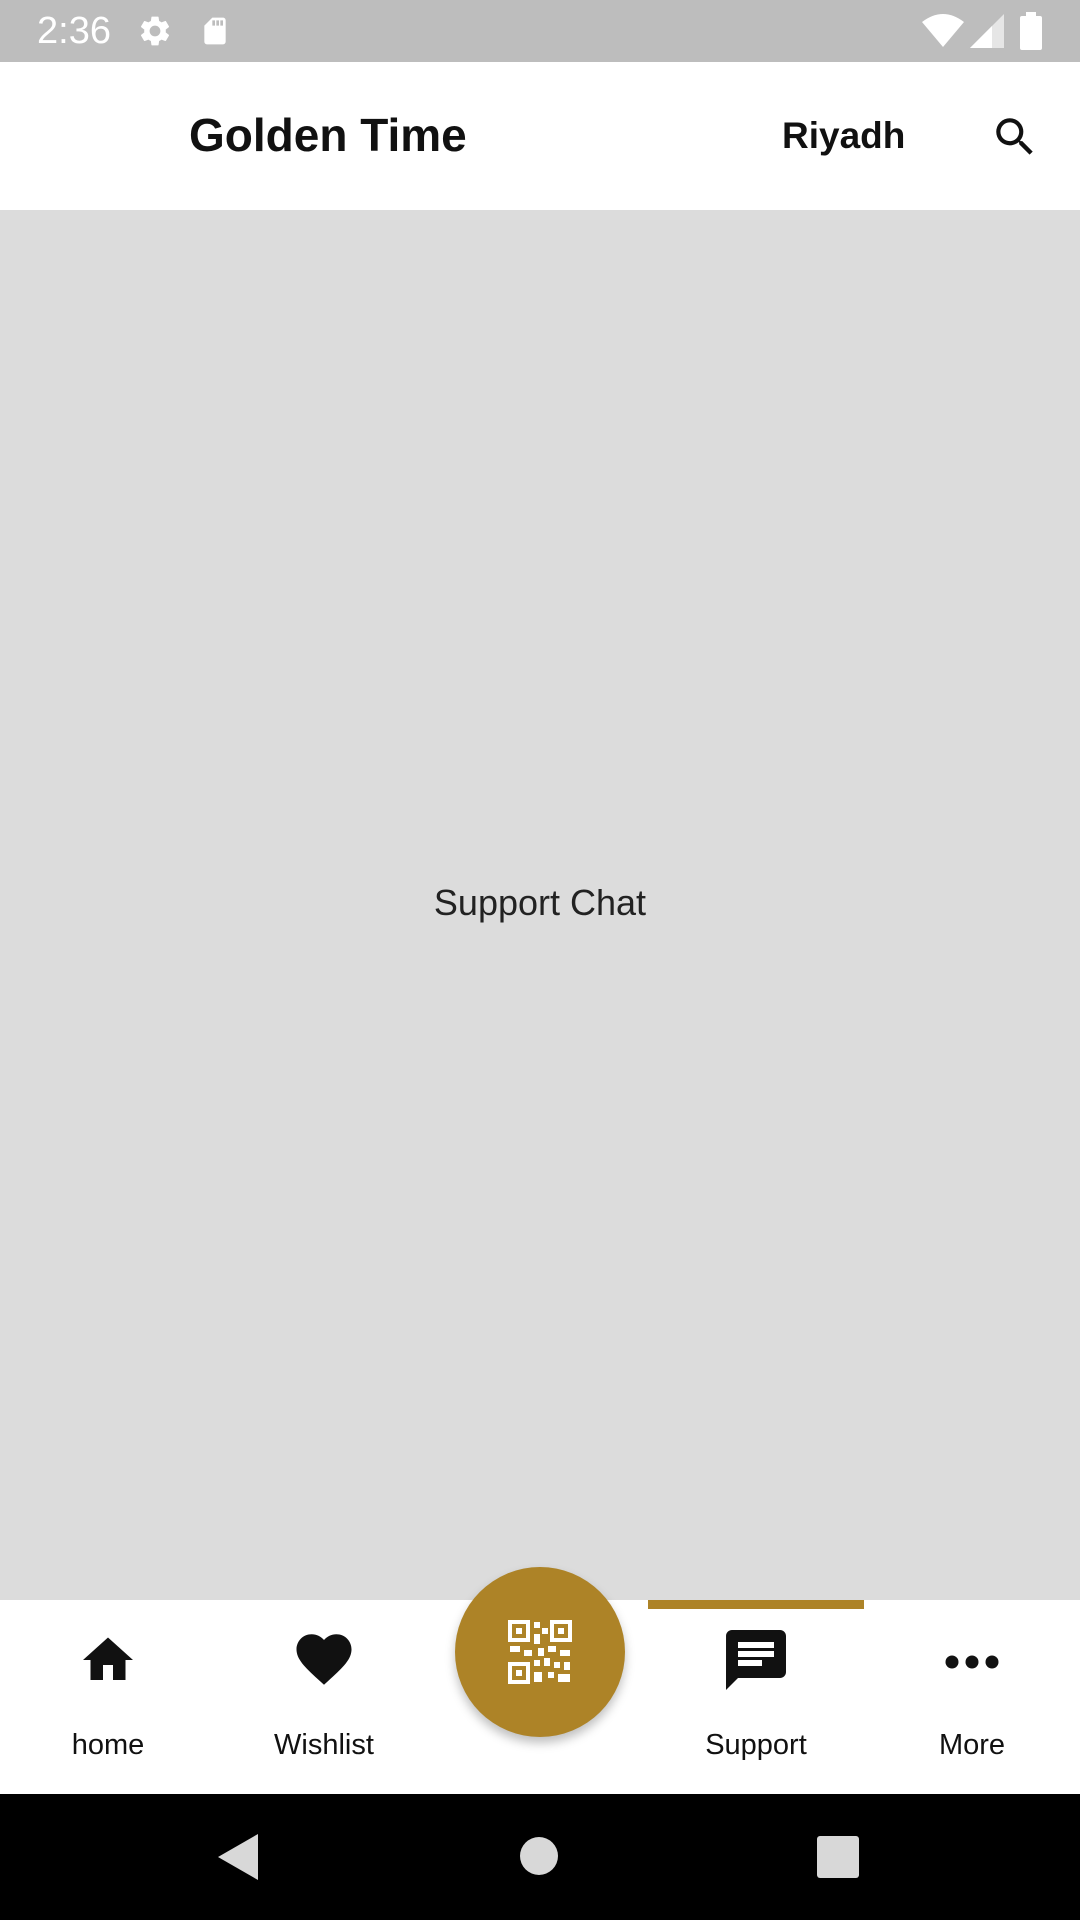 This screenshot has width=1080, height=1920. I want to click on system-nav-bar, so click(540, 1857).